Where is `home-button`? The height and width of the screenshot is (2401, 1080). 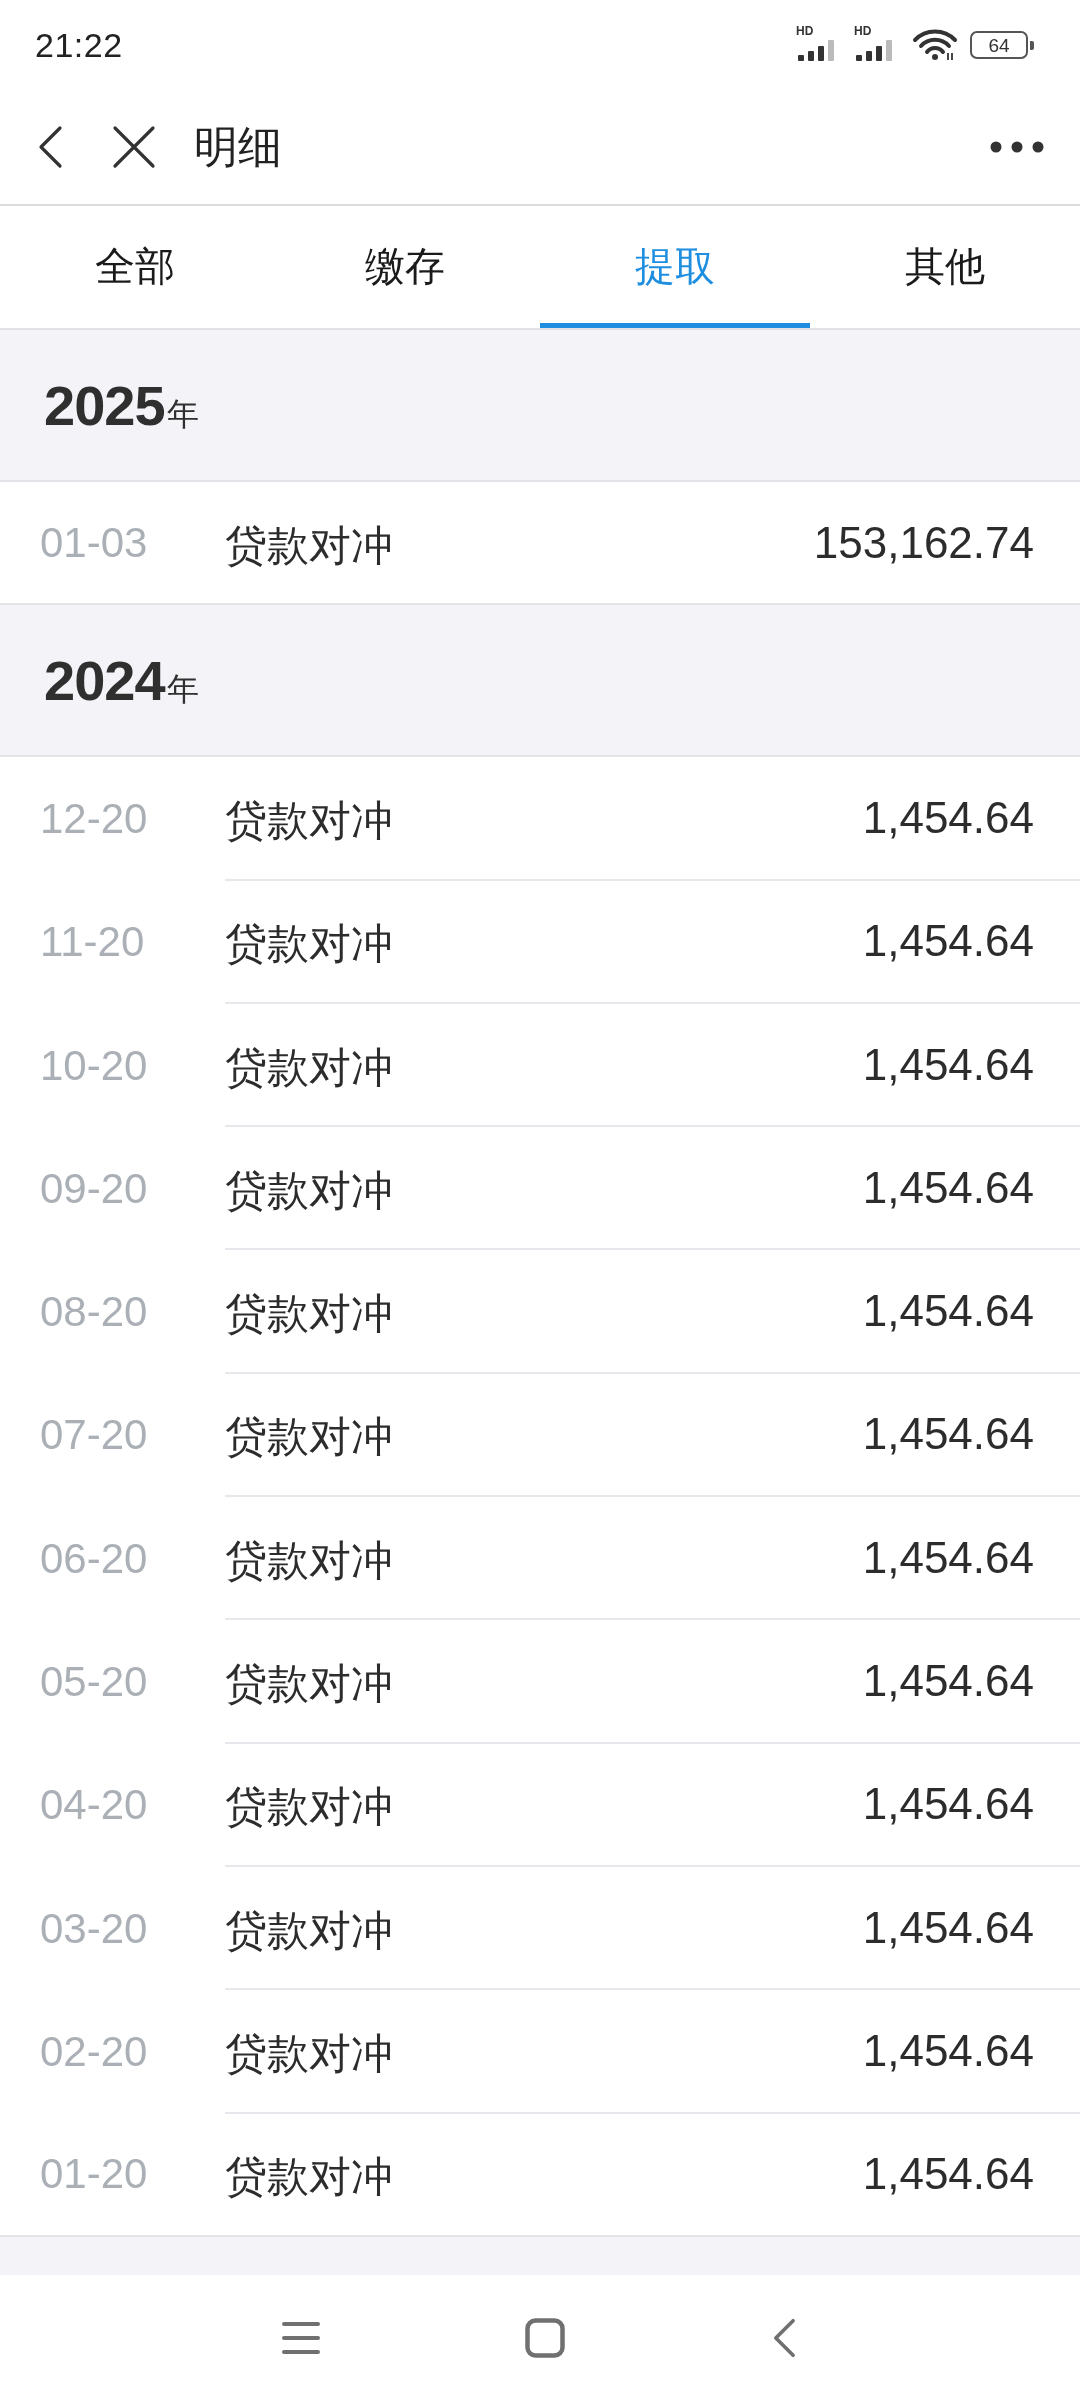
home-button is located at coordinates (545, 2338).